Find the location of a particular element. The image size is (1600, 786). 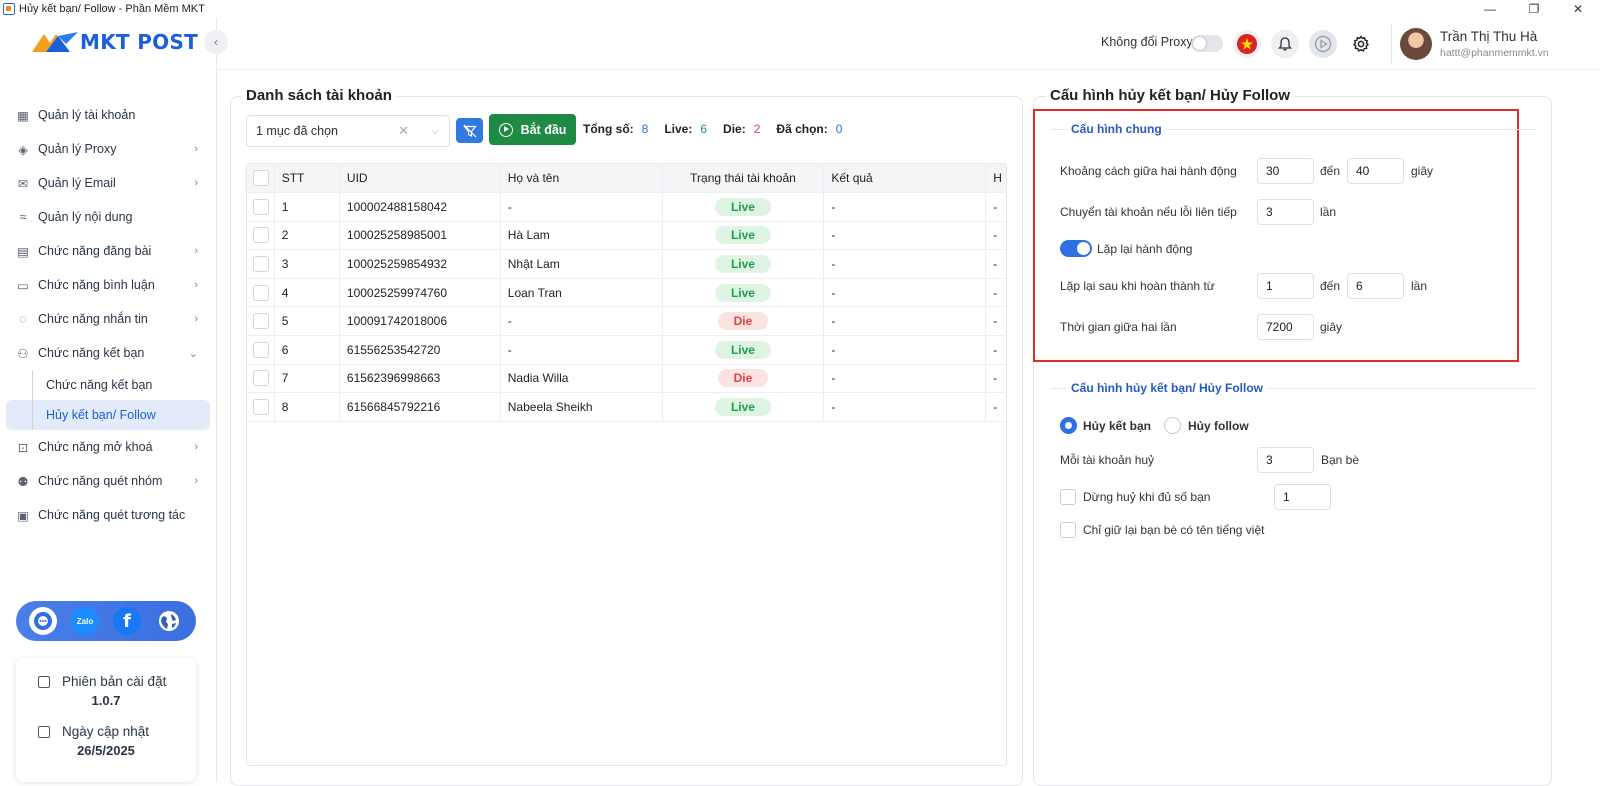

select-all-checkbox is located at coordinates (261, 178).